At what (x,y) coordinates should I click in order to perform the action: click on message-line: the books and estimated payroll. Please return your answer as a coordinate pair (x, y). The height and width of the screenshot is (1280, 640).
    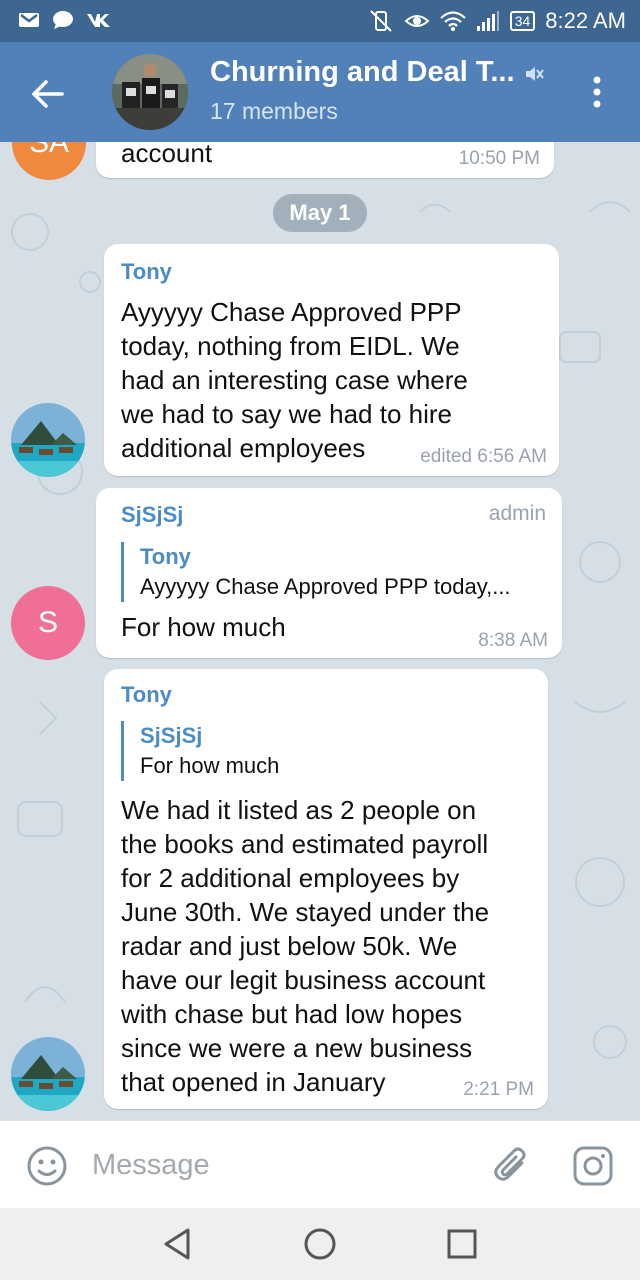
    Looking at the image, I should click on (305, 844).